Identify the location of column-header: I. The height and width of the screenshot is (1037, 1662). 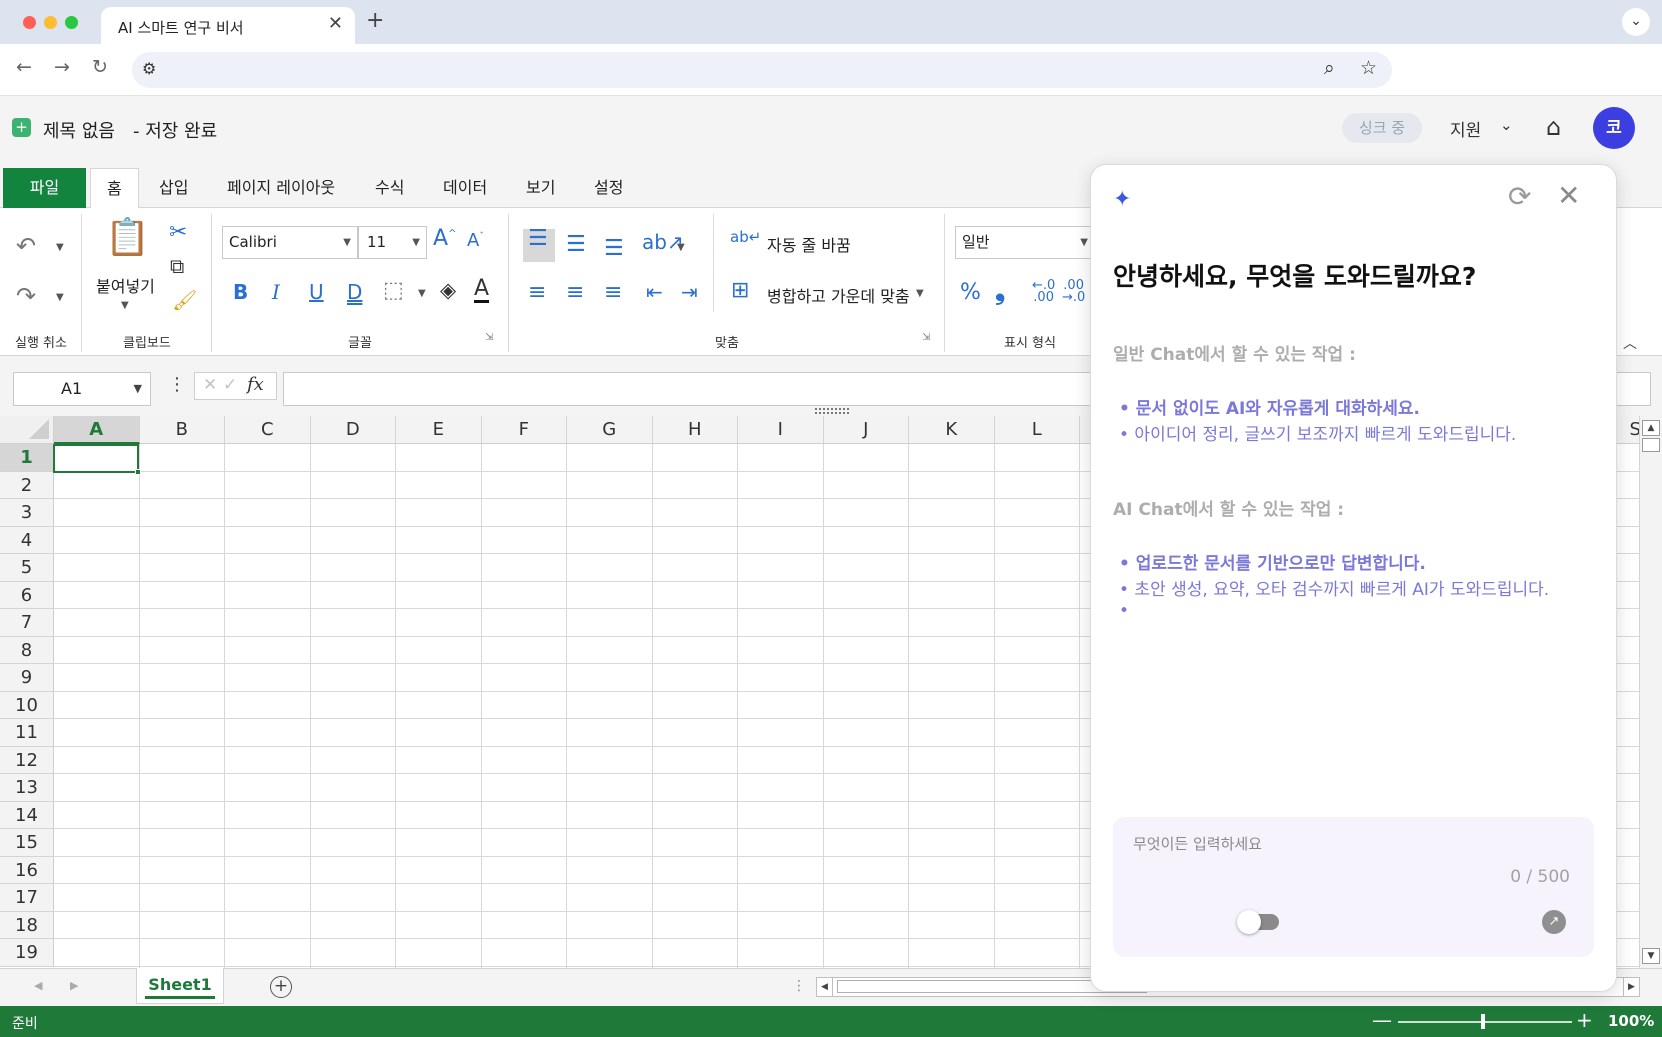
(781, 430).